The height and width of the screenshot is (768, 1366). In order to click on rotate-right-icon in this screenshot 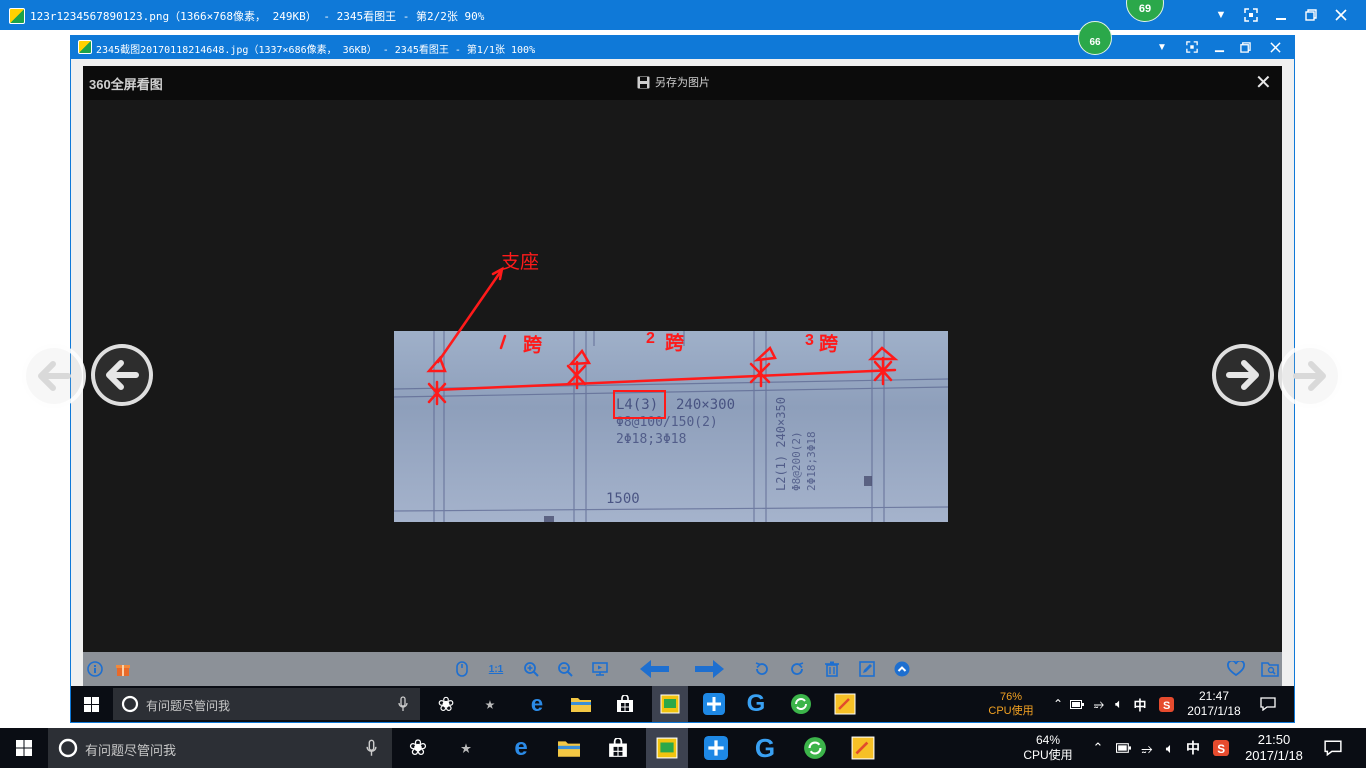, I will do `click(797, 669)`.